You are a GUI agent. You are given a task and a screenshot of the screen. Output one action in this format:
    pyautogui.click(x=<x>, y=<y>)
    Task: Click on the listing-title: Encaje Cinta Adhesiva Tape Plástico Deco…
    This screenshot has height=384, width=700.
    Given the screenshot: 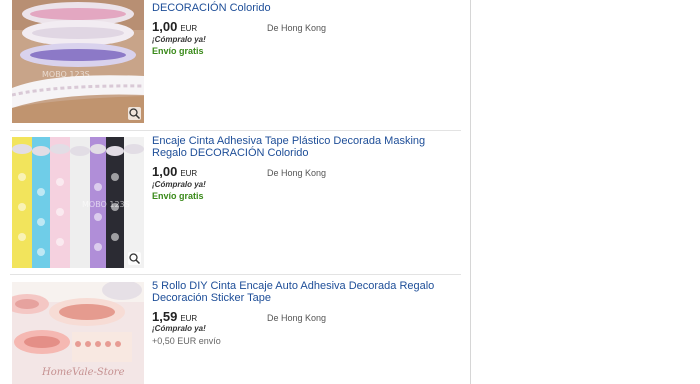 What is the action you would take?
    pyautogui.click(x=302, y=147)
    